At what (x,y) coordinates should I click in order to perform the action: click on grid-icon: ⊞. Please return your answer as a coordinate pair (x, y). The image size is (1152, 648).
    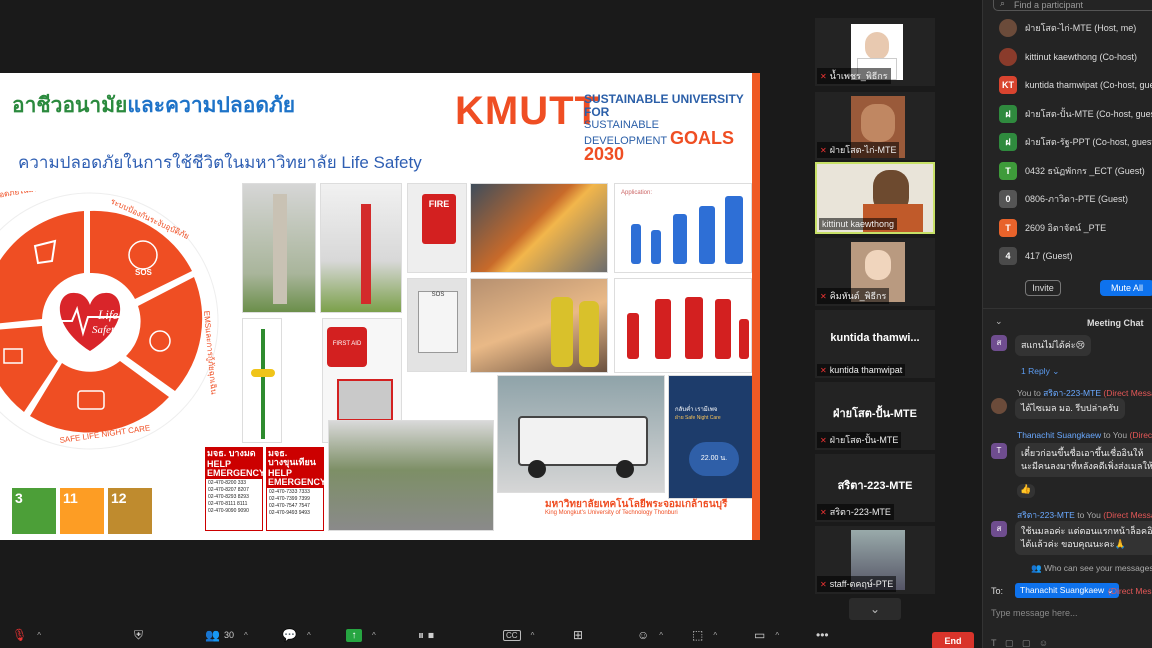
    Looking at the image, I should click on (578, 635).